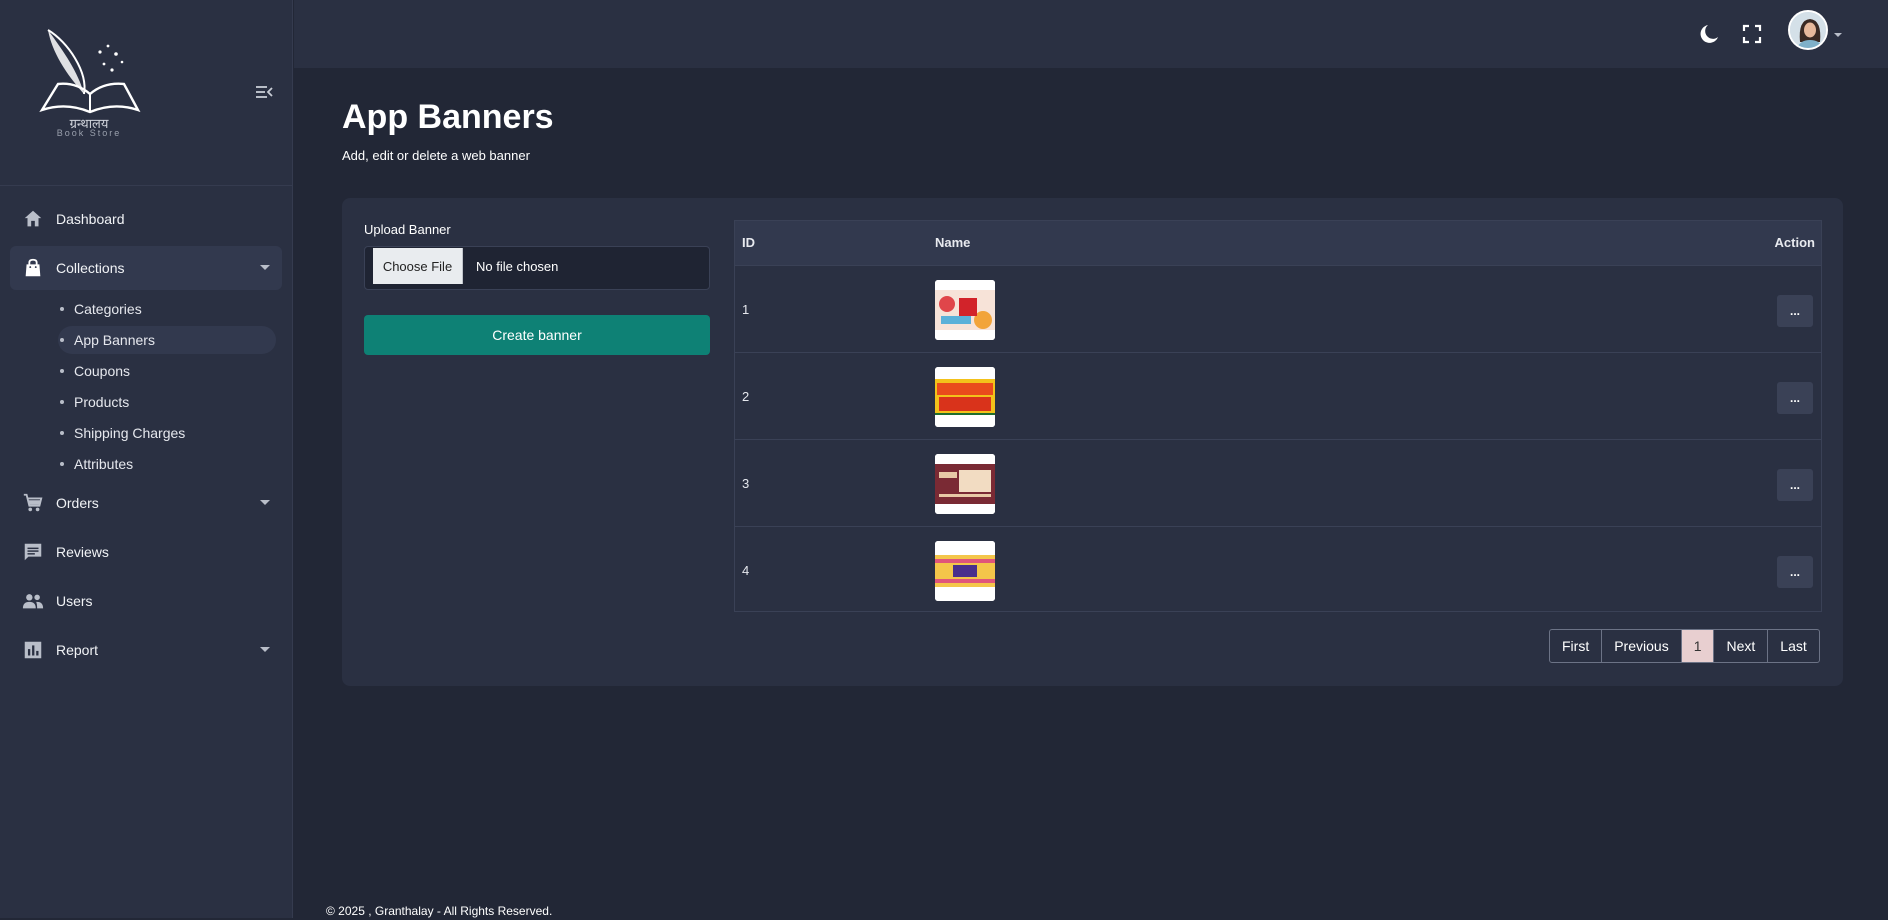 This screenshot has height=920, width=1888. Describe the element at coordinates (90, 268) in the screenshot. I see `sidebar-item-label: Collections` at that location.